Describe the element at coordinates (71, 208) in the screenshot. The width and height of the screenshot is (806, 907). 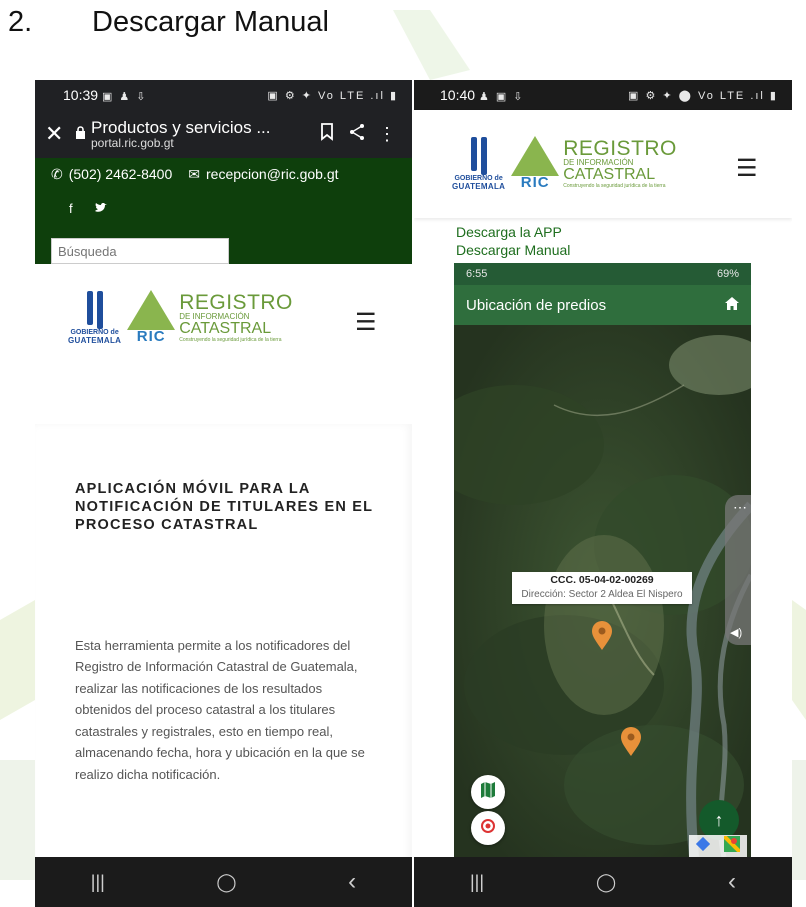
I see `facebook-icon: f` at that location.